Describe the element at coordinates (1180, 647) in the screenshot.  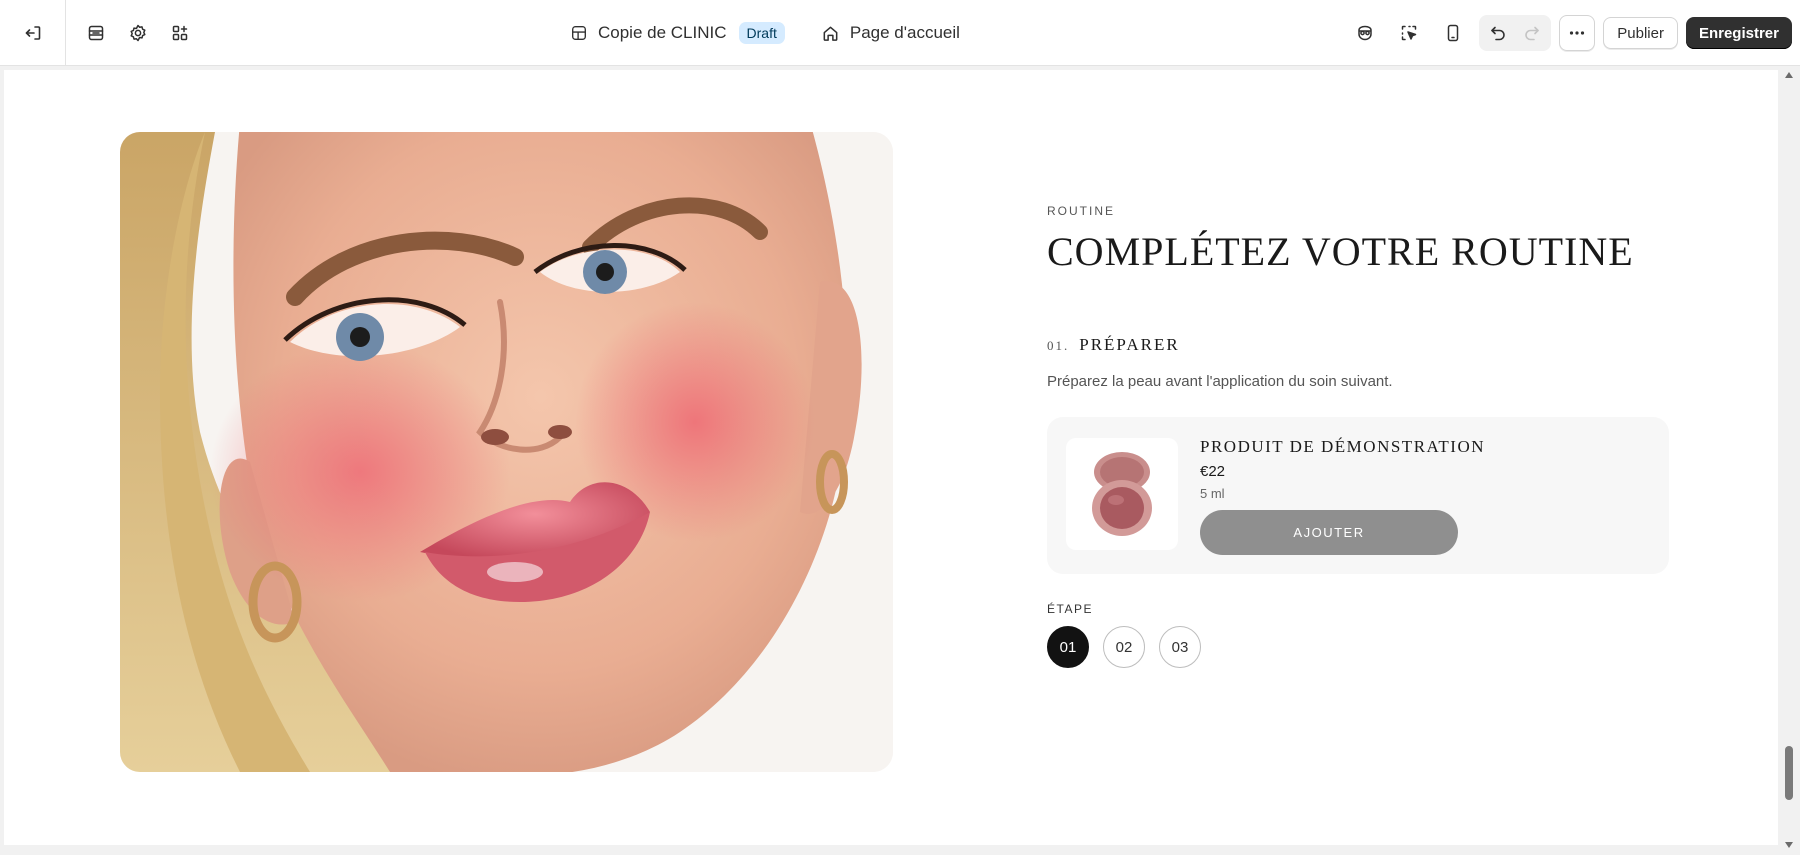
I see `step-pill-03: 03` at that location.